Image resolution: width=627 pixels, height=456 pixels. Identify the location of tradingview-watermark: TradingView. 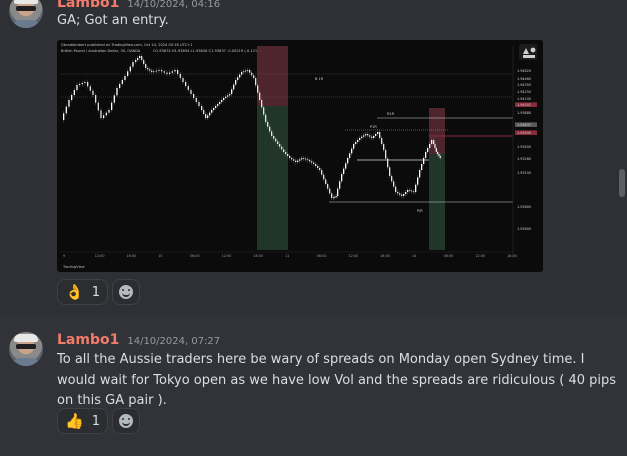
(73, 267).